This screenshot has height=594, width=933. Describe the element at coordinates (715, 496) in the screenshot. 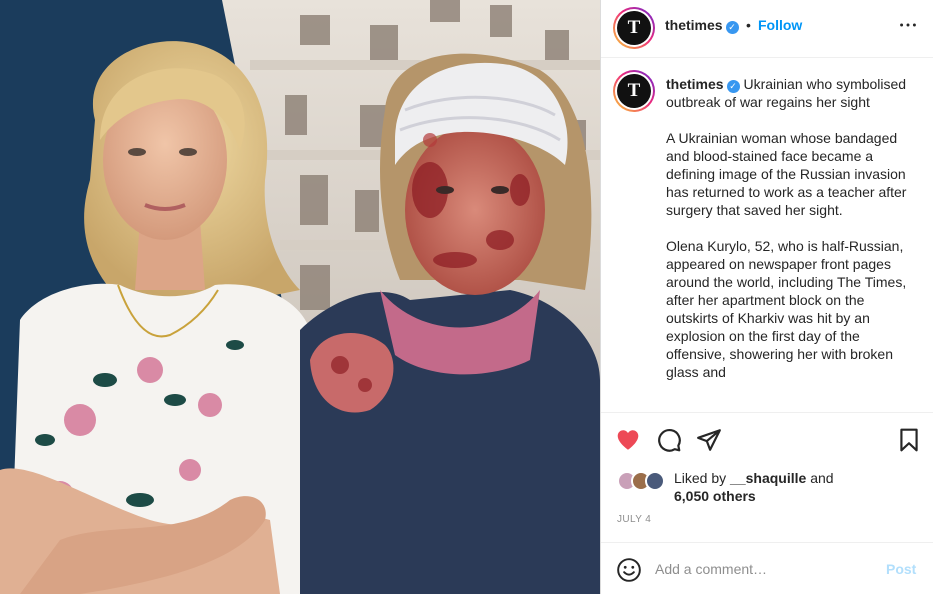

I see `likes-count: 6,050 others` at that location.